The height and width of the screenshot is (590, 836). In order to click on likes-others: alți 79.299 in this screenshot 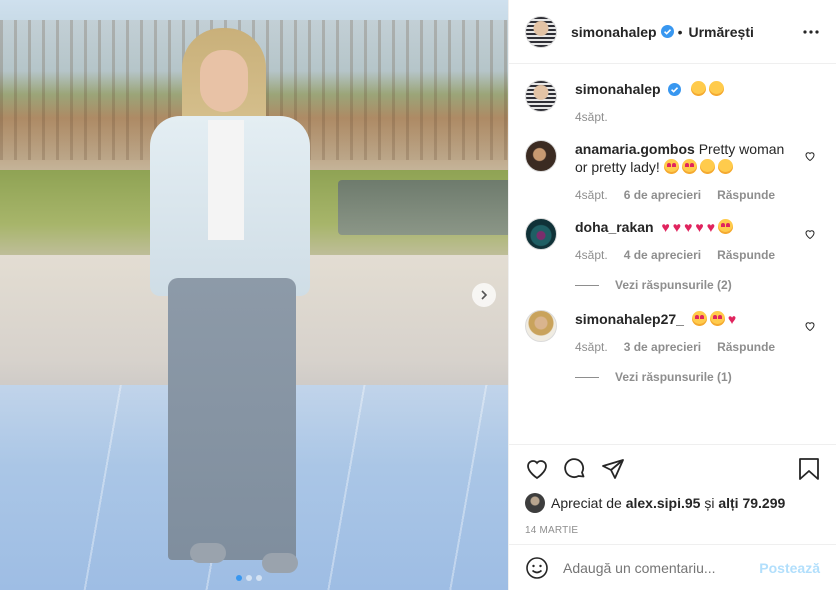, I will do `click(751, 503)`.